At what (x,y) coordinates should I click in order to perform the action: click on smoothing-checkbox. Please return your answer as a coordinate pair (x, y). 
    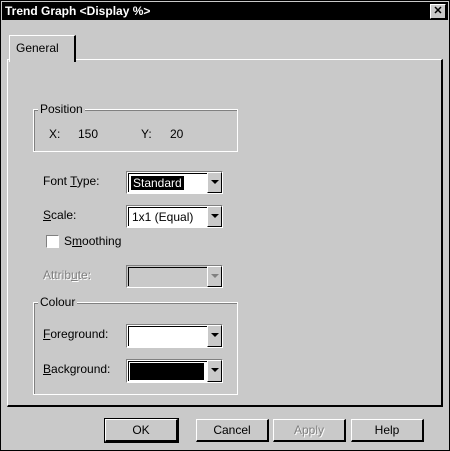
    Looking at the image, I should click on (52, 241).